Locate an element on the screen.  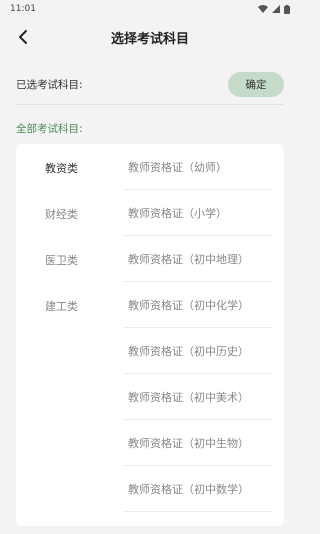
subject-item: 教师资格证（初中生物） is located at coordinates (198, 443).